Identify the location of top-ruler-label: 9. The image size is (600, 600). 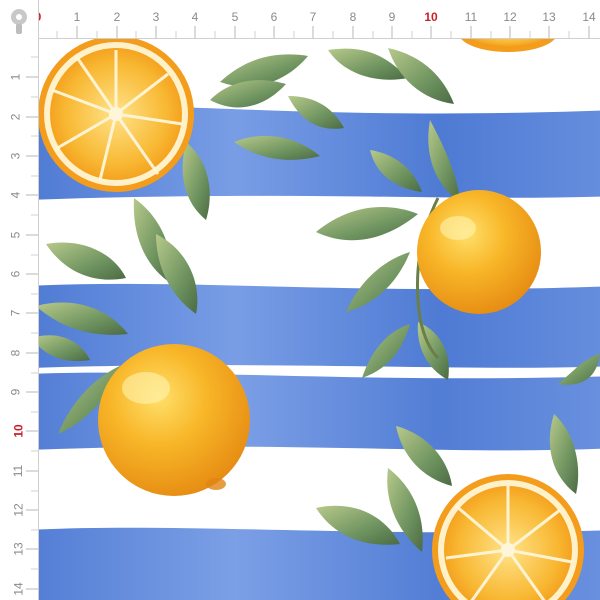
(392, 17).